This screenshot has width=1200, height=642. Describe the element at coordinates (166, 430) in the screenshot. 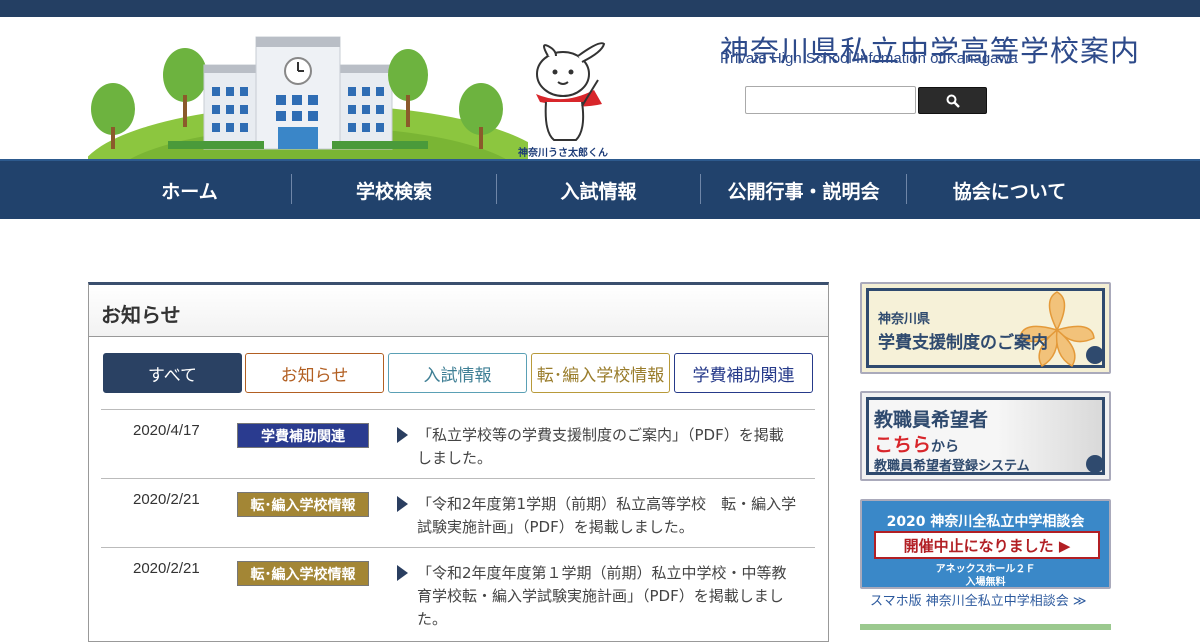

I see `news-date: 2020/4/17` at that location.